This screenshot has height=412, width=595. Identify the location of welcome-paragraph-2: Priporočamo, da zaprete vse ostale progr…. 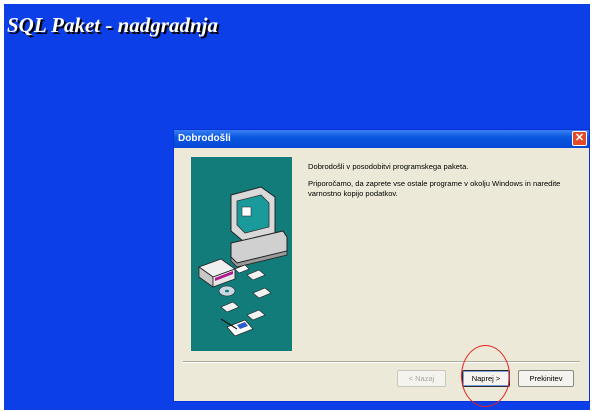
(434, 188).